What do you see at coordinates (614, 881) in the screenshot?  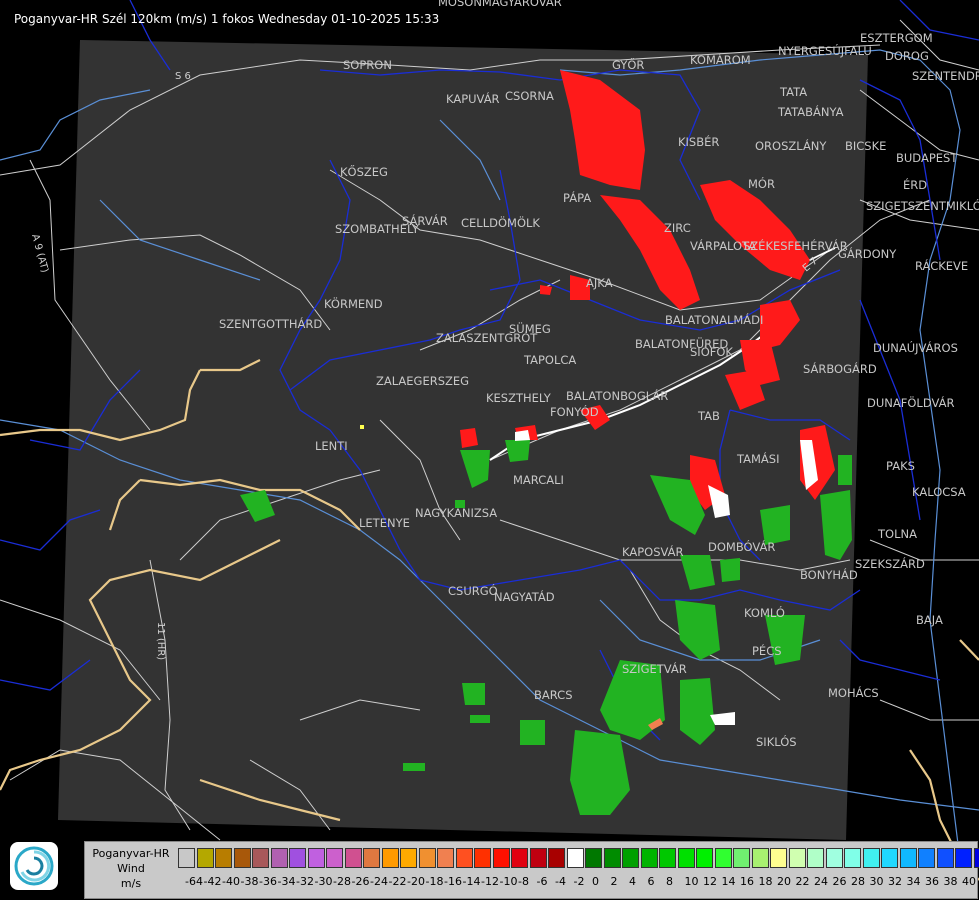 I see `legend-tick: 2` at bounding box center [614, 881].